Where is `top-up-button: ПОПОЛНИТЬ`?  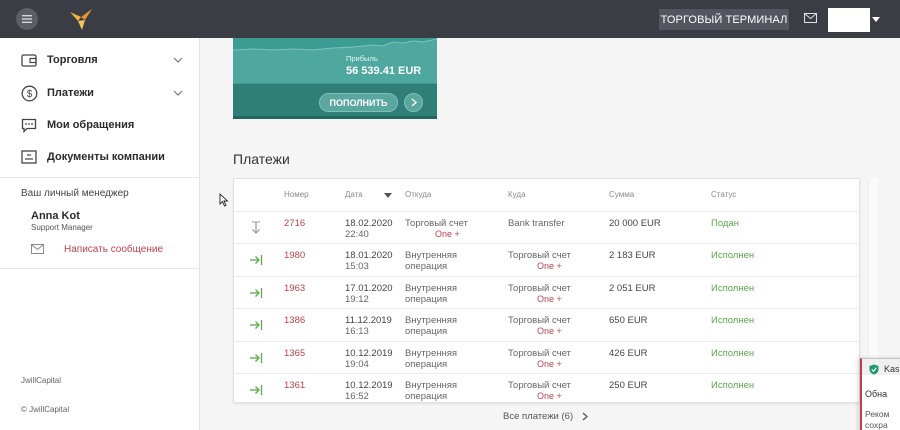 top-up-button: ПОПОЛНИТЬ is located at coordinates (358, 102).